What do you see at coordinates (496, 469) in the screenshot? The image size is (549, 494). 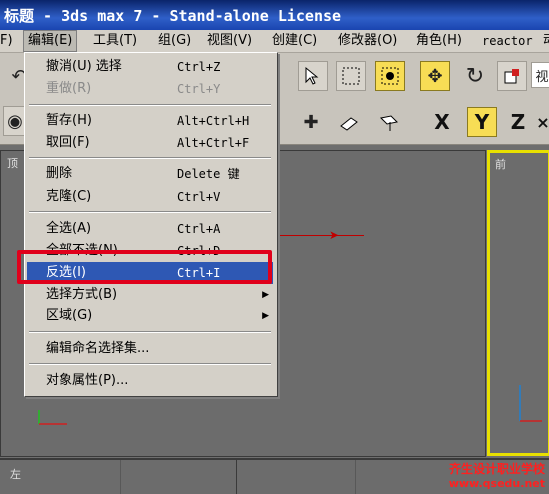 I see `watermark-name: 齐生设计职业学校` at bounding box center [496, 469].